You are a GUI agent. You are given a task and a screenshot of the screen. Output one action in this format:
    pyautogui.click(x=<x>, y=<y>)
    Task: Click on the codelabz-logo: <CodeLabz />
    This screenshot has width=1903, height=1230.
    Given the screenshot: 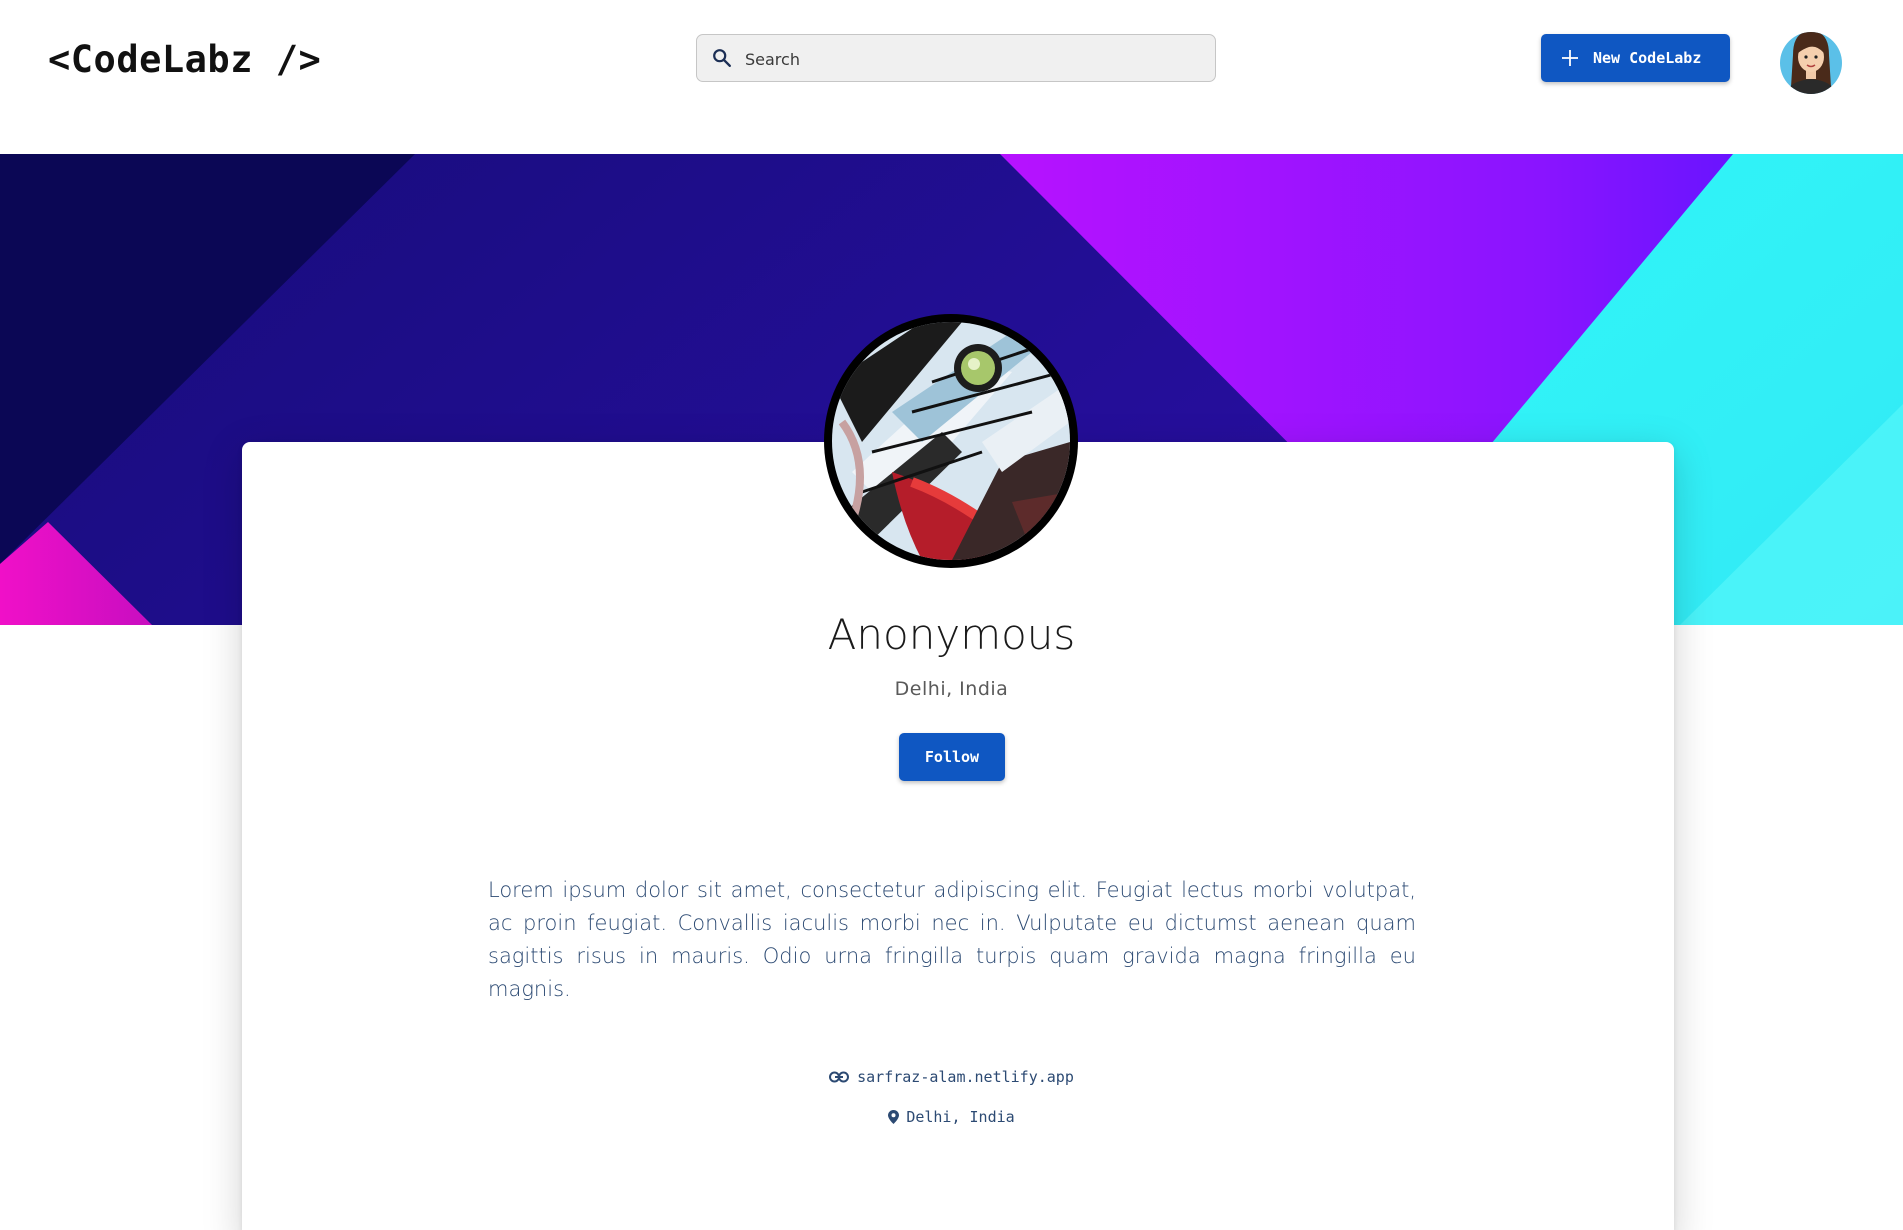 What is the action you would take?
    pyautogui.click(x=184, y=59)
    